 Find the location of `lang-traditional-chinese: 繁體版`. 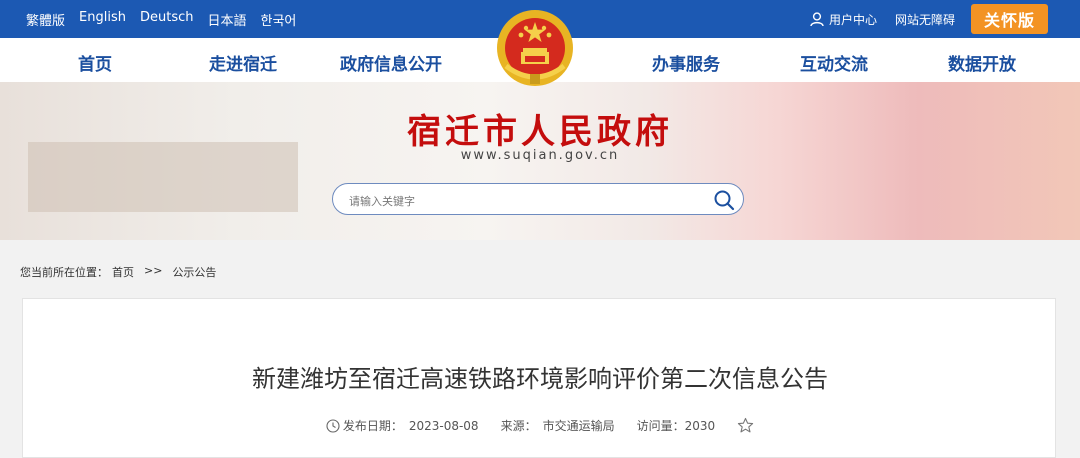

lang-traditional-chinese: 繁體版 is located at coordinates (45, 19).